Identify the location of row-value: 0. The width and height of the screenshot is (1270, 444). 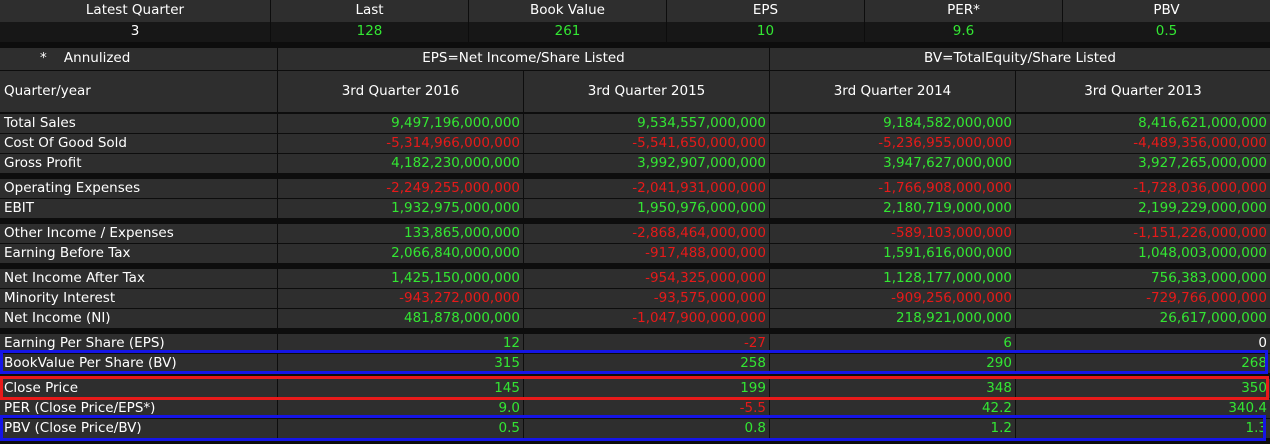
(1143, 343).